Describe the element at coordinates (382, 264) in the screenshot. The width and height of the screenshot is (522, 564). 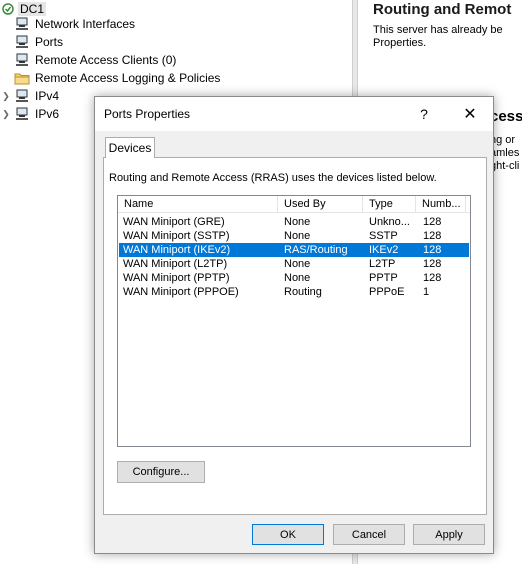
I see `cell-type: L2TP` at that location.